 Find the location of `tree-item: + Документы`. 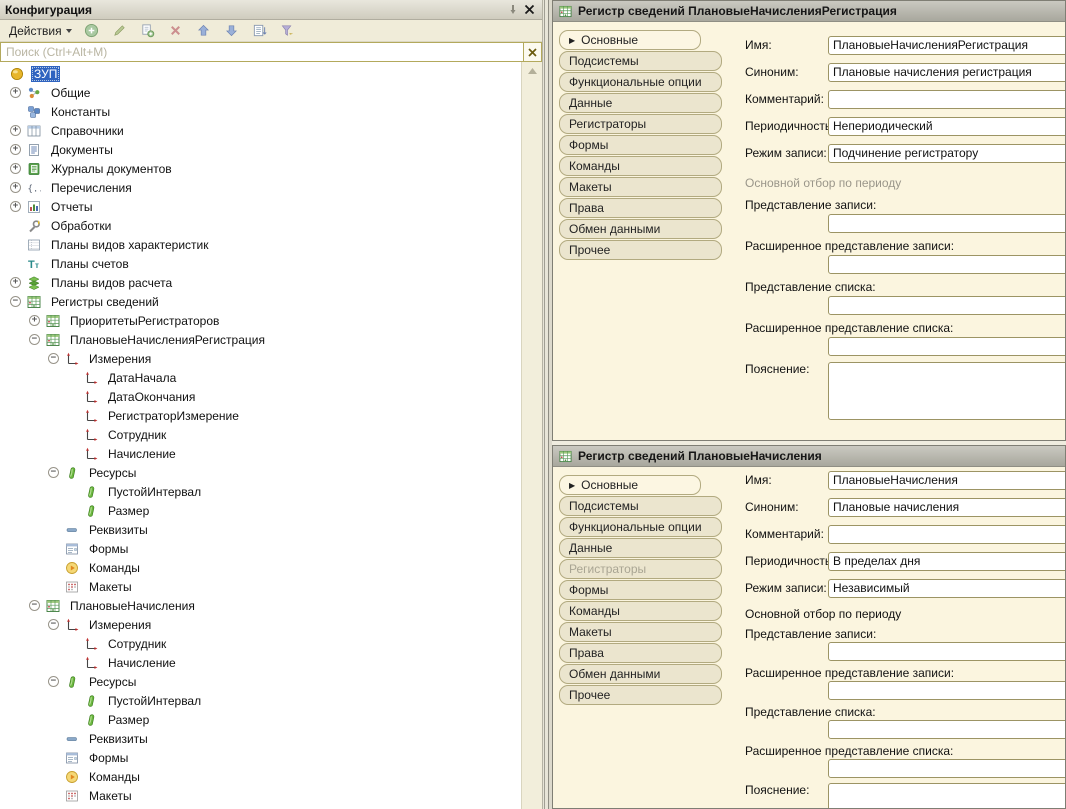

tree-item: + Документы is located at coordinates (260, 149).